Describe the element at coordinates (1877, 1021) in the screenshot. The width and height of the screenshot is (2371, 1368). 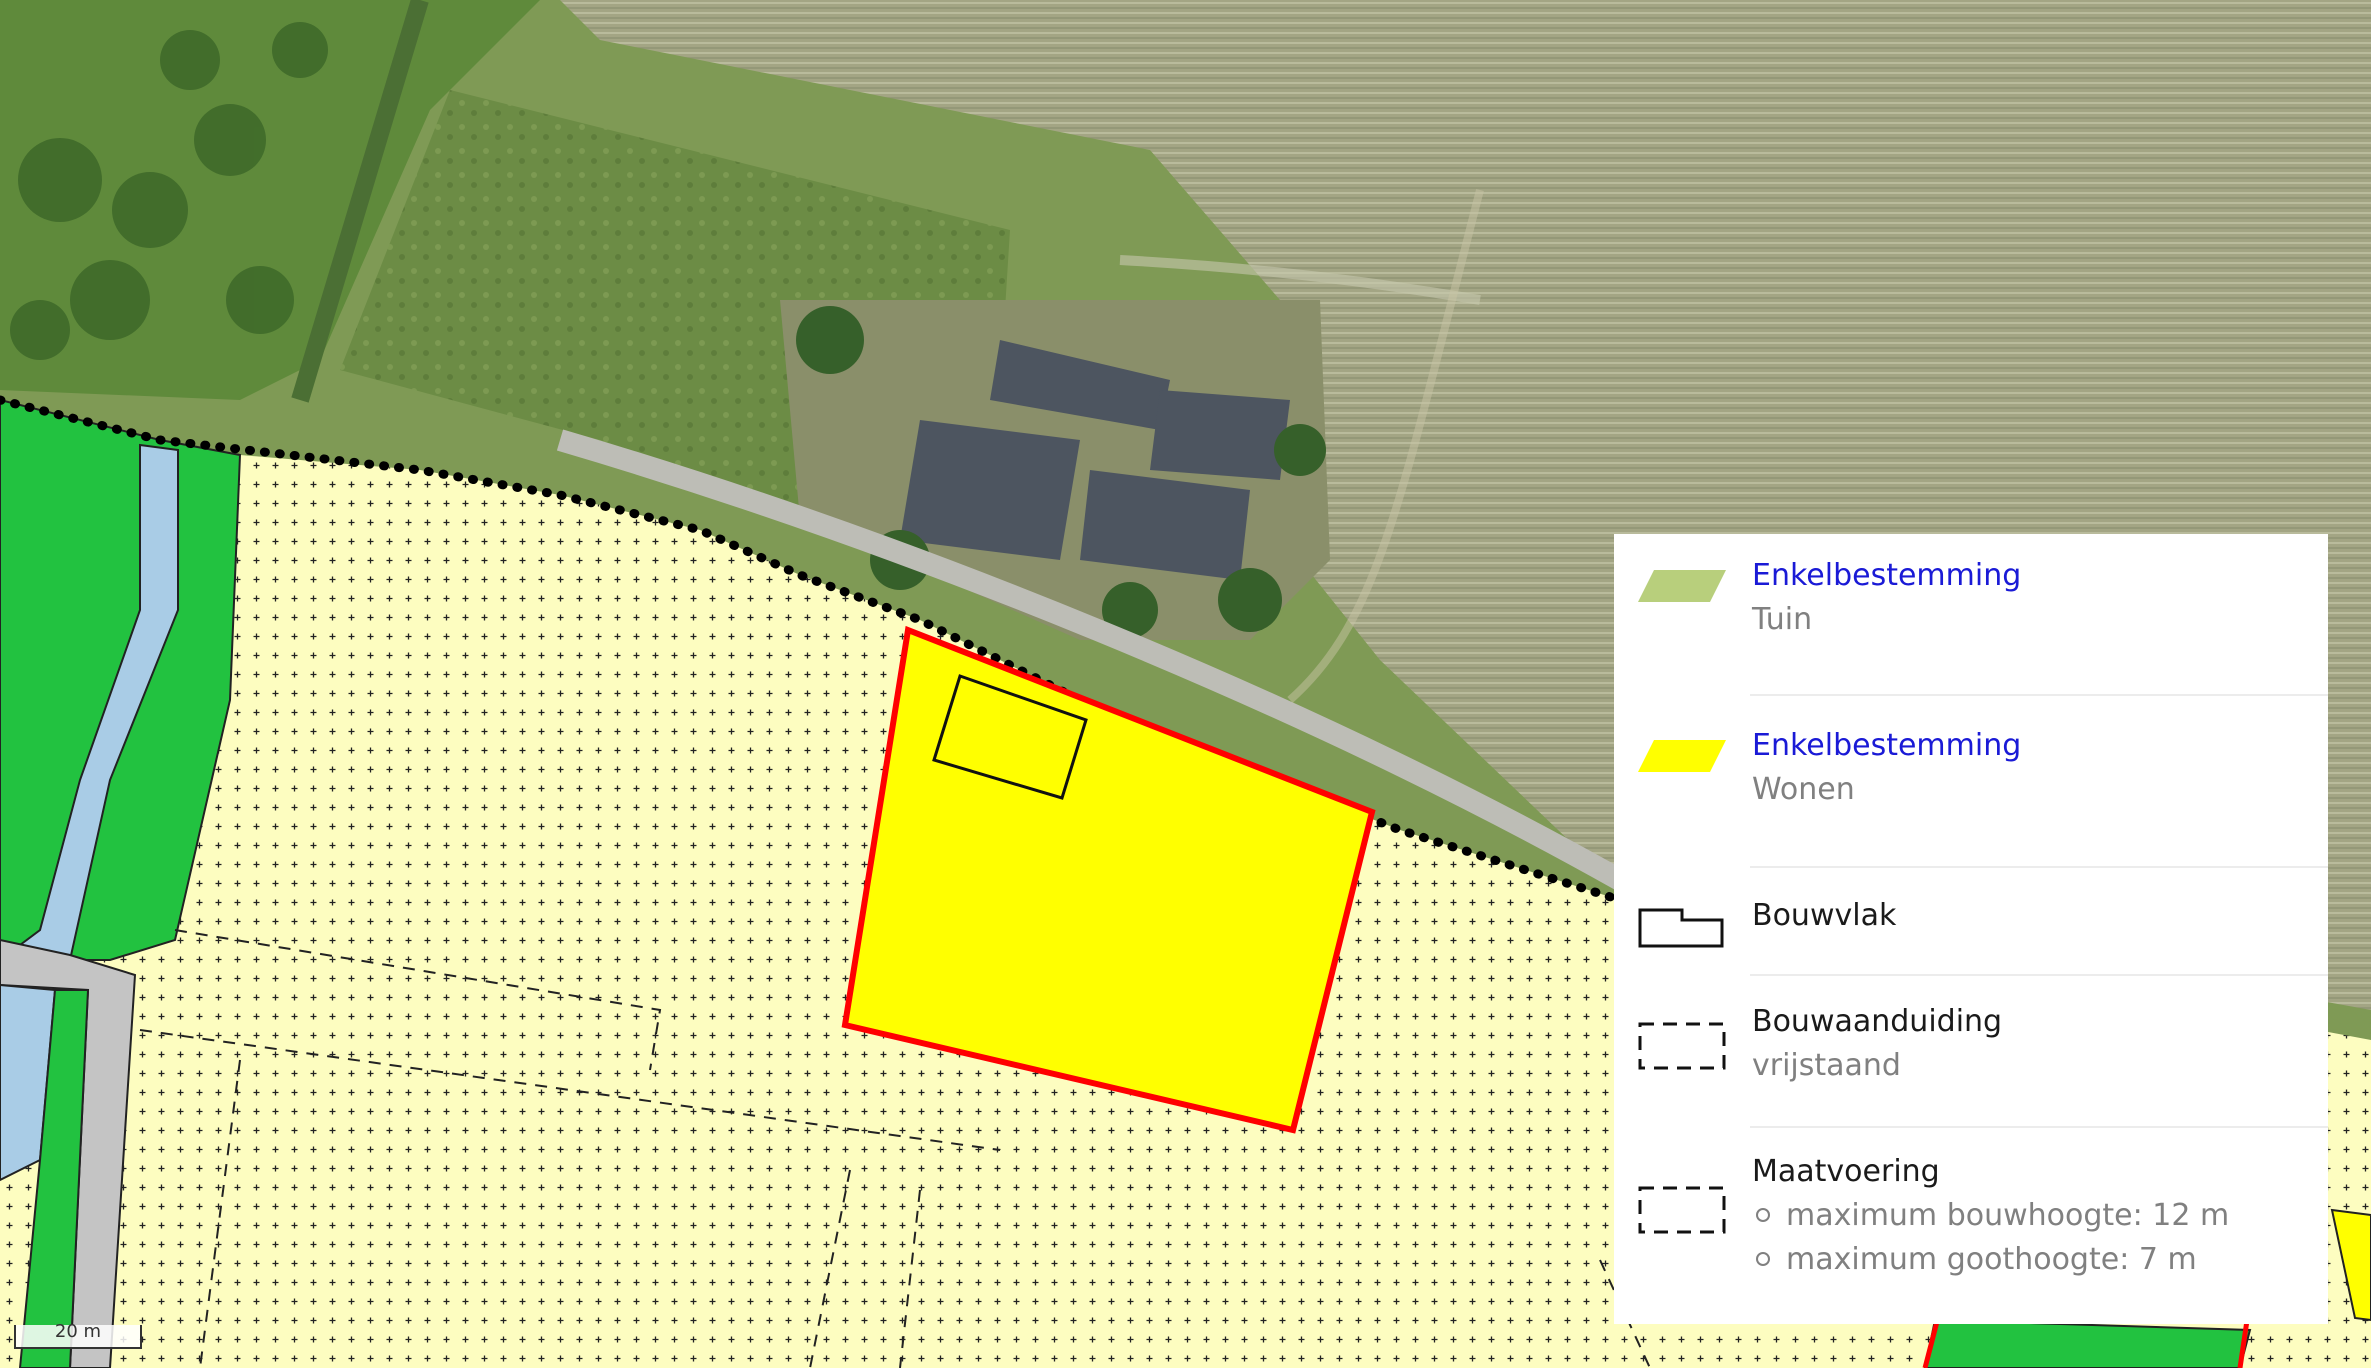
I see `legend-title: Bouwaanduiding` at that location.